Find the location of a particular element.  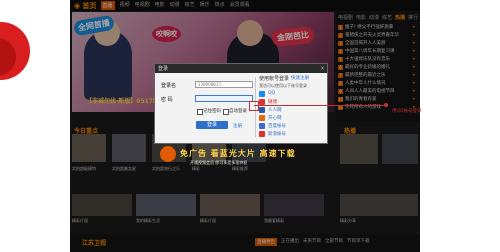

renren-icon is located at coordinates (262, 109).